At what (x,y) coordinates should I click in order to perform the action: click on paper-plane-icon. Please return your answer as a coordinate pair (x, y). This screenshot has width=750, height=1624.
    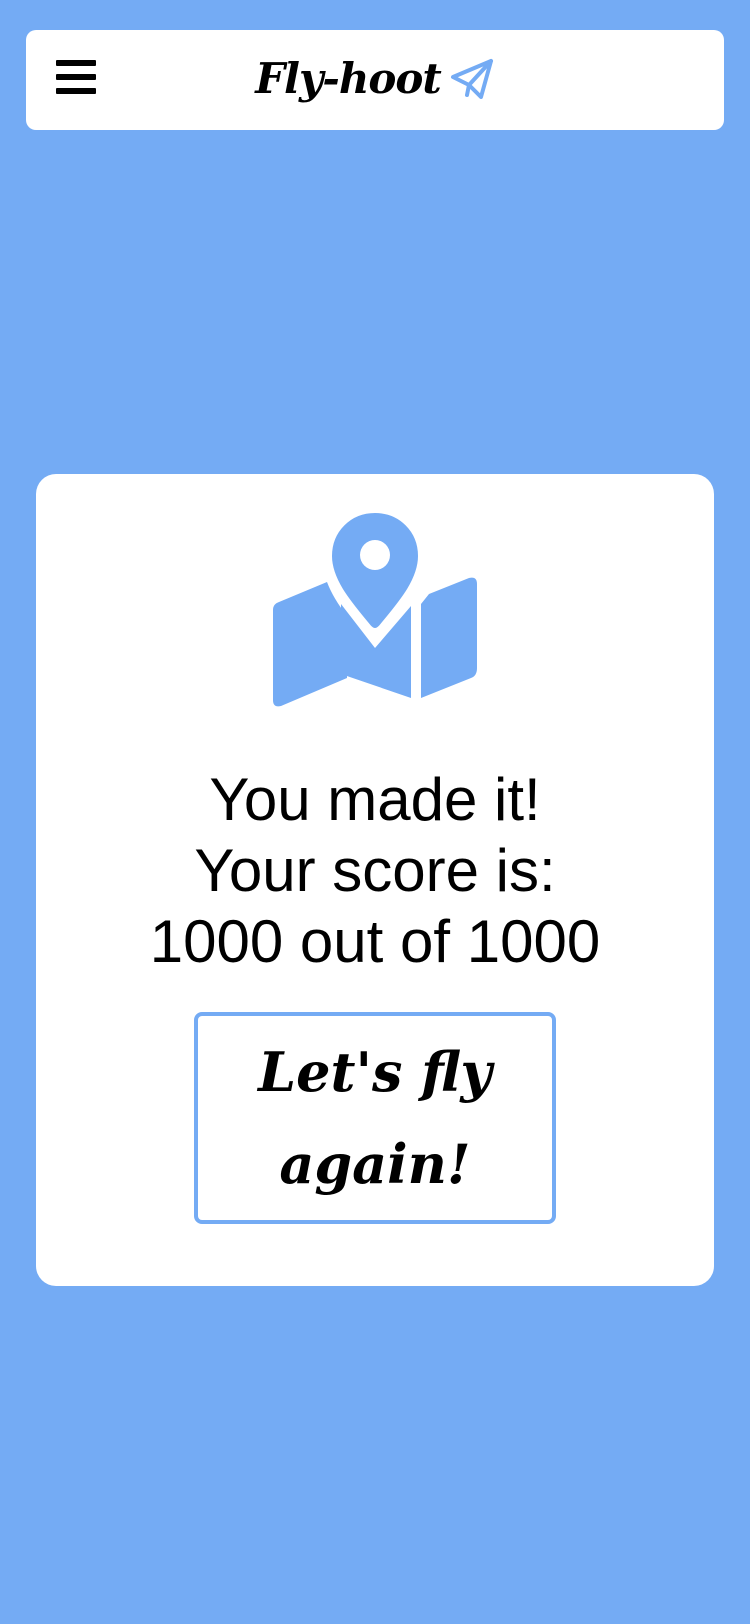
    Looking at the image, I should click on (472, 79).